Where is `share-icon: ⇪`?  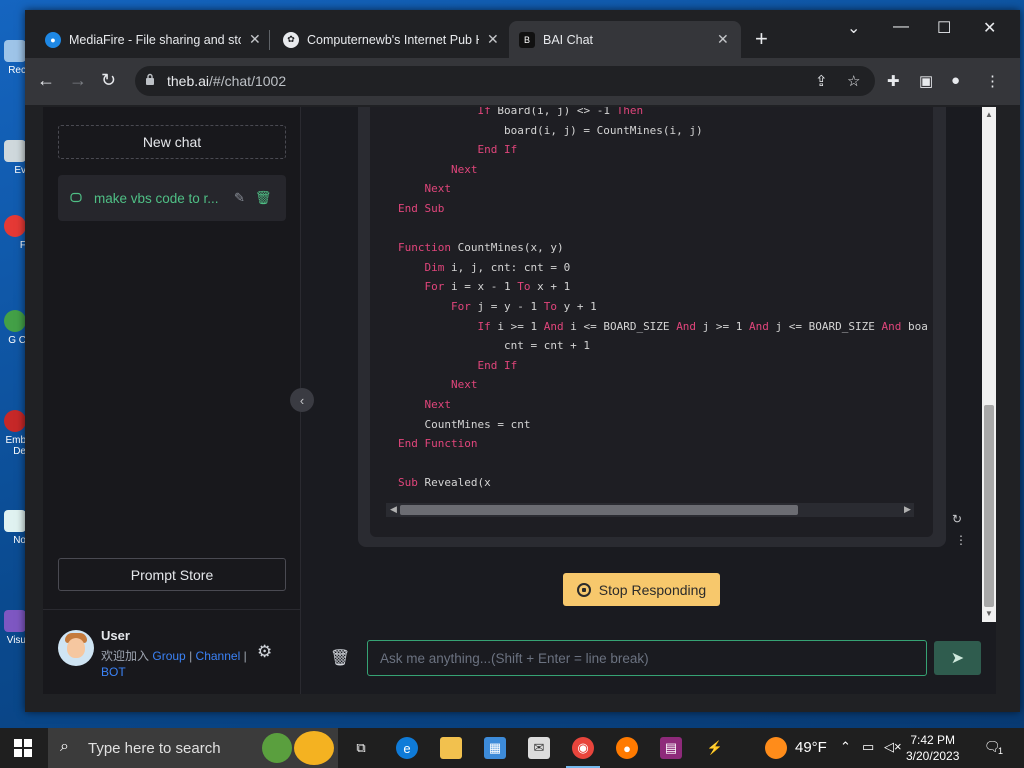 share-icon: ⇪ is located at coordinates (821, 81).